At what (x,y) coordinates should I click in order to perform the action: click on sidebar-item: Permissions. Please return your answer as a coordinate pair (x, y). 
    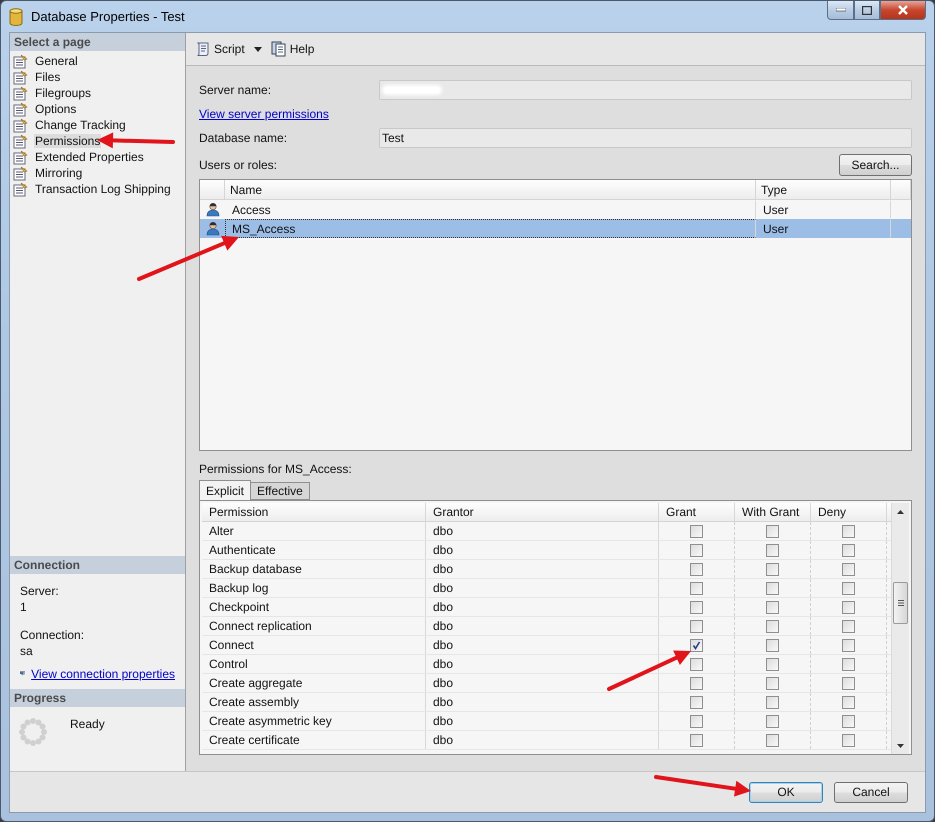
    Looking at the image, I should click on (68, 141).